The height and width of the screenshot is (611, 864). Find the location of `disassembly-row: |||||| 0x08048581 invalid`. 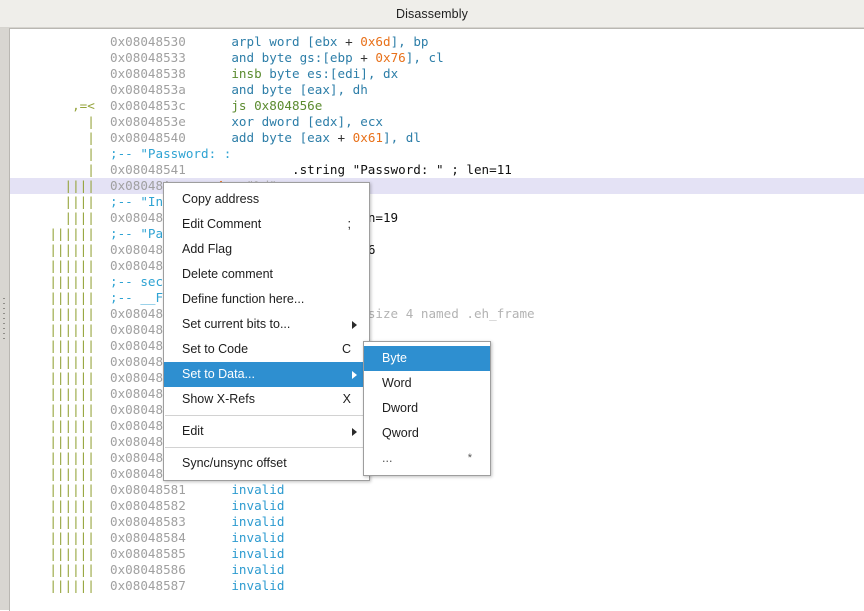

disassembly-row: |||||| 0x08048581 invalid is located at coordinates (437, 490).